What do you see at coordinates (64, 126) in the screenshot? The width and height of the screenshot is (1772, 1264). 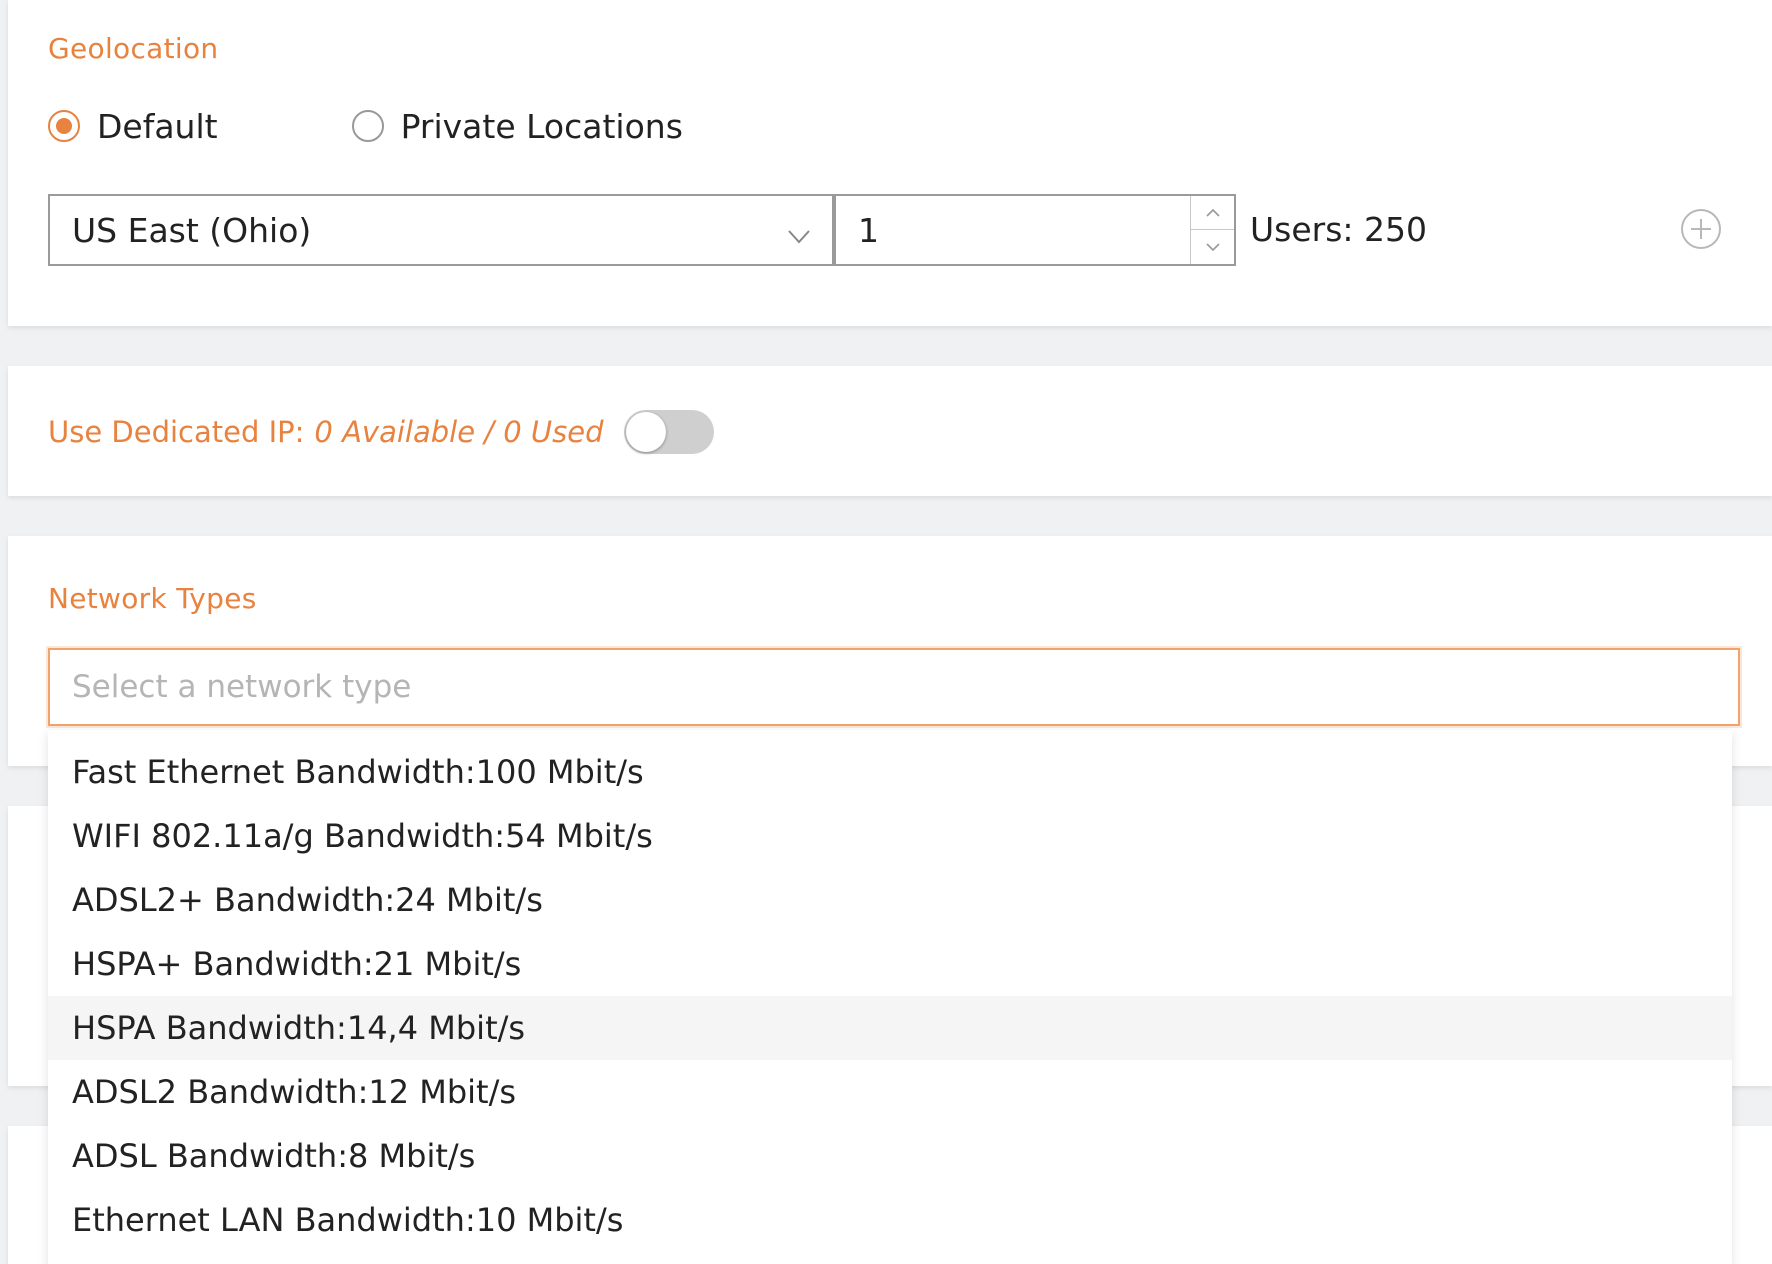 I see `radio-checked-icon` at bounding box center [64, 126].